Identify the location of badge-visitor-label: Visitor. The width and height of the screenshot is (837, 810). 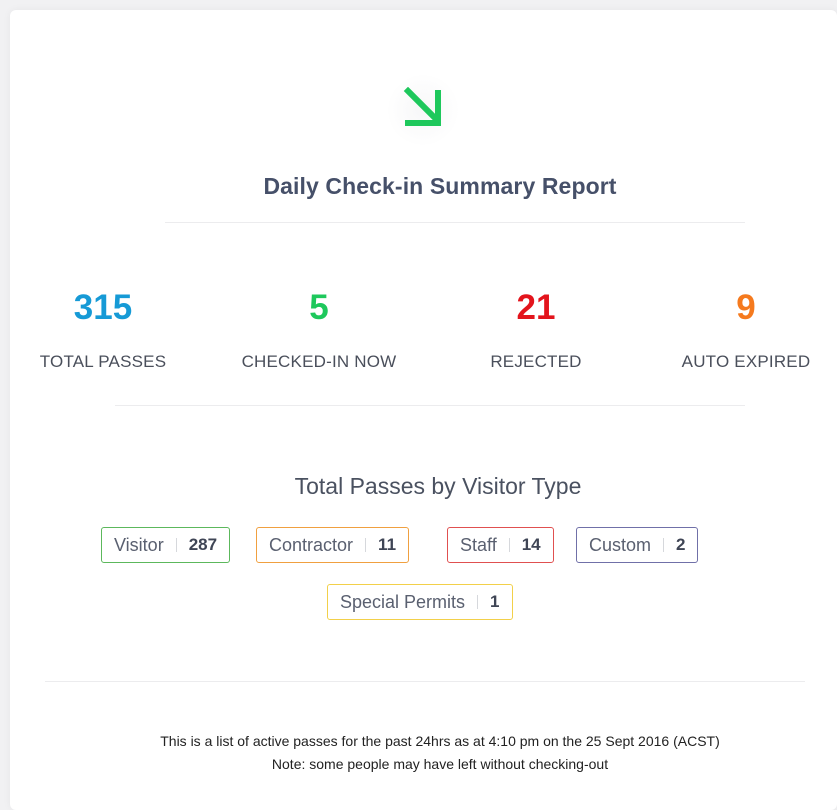
(139, 544).